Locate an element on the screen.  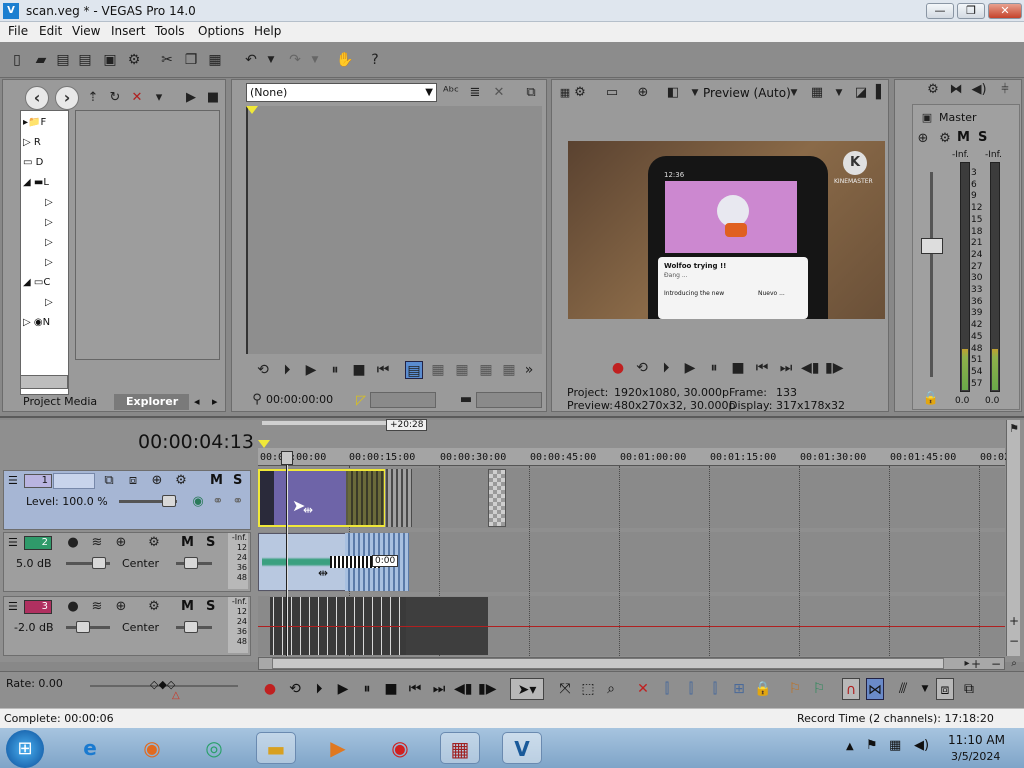
previous-frame-icon: ◀▮ is located at coordinates (810, 368).